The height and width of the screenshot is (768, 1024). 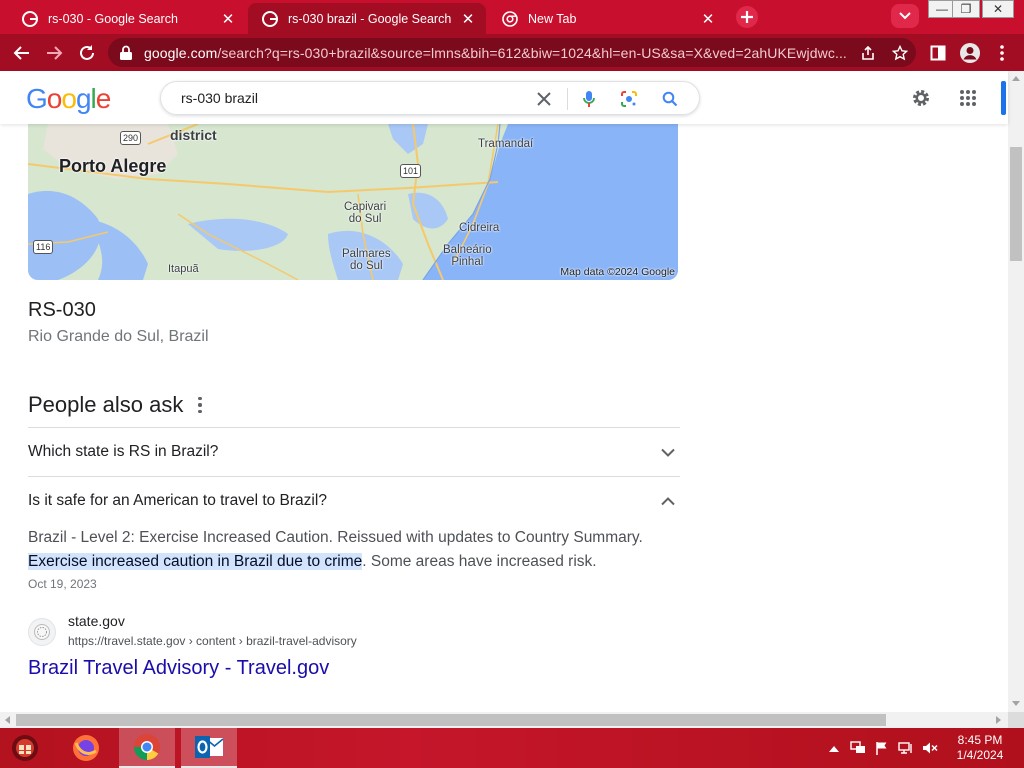 I want to click on scroll-down-arrow-icon, so click(x=1016, y=703).